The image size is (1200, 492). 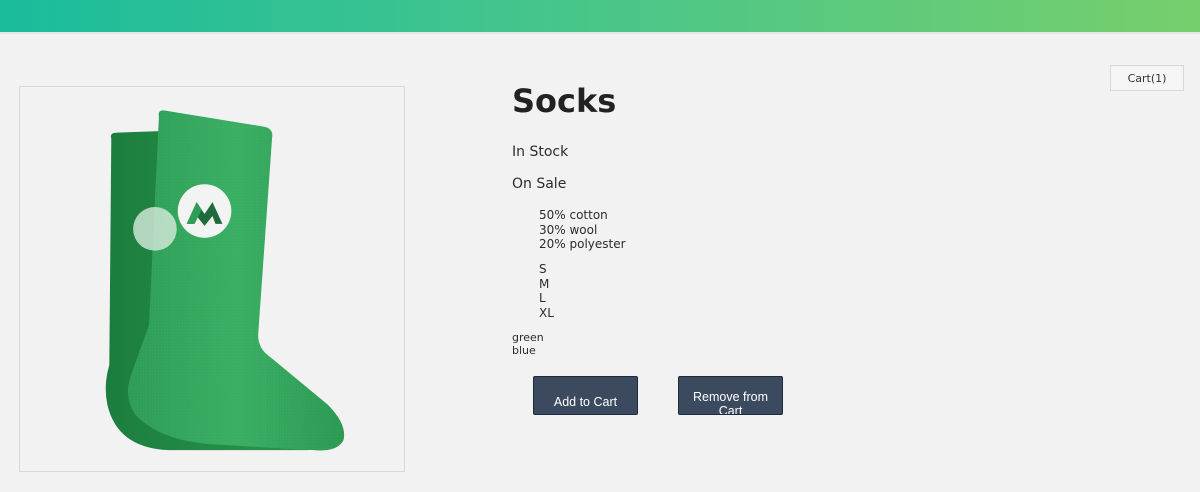 What do you see at coordinates (544, 283) in the screenshot?
I see `size-item: M` at bounding box center [544, 283].